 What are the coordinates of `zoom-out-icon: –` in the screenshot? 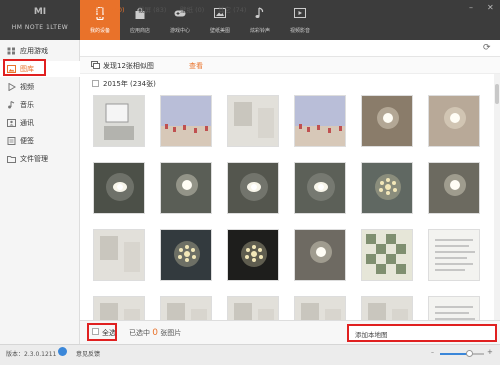 It's located at (432, 352).